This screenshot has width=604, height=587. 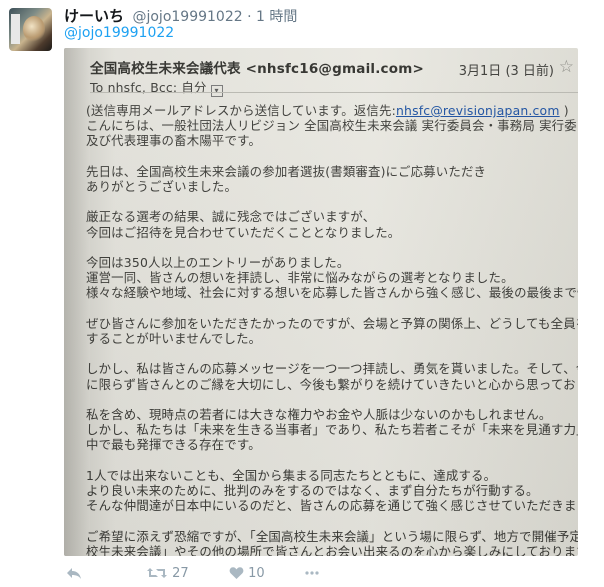 I want to click on retweet-icon, so click(x=157, y=573).